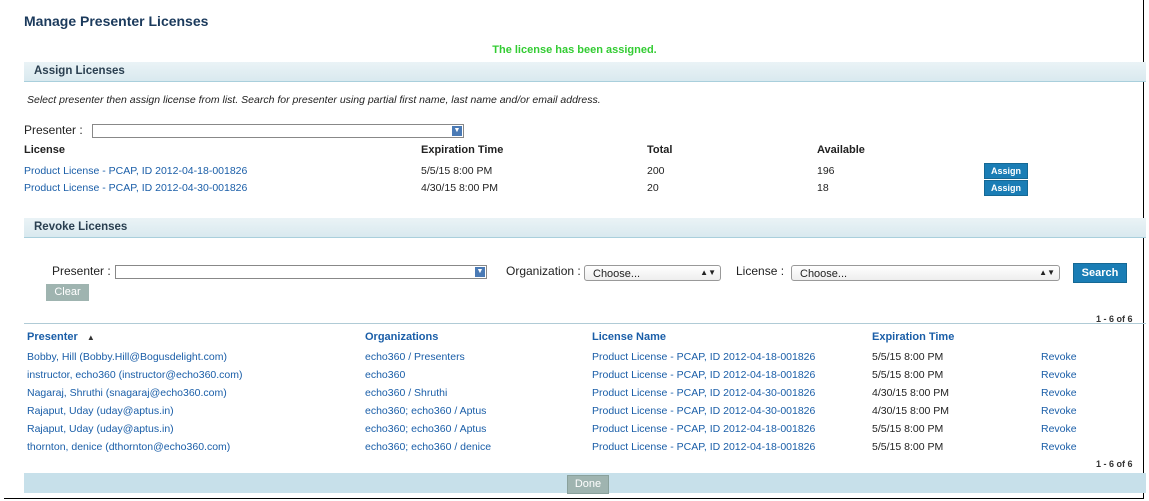 This screenshot has height=501, width=1149. Describe the element at coordinates (385, 375) in the screenshot. I see `organization-link: echo360` at that location.